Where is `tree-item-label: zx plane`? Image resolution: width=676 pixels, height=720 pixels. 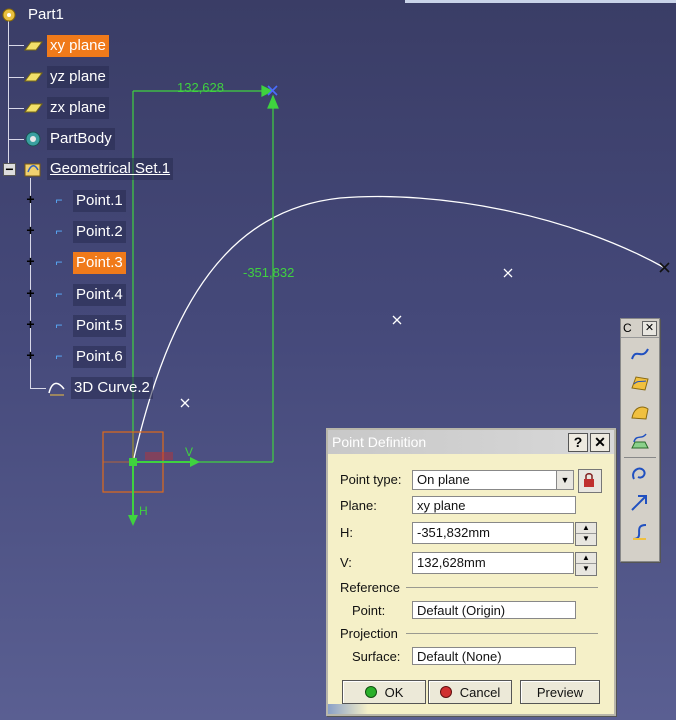 tree-item-label: zx plane is located at coordinates (78, 108).